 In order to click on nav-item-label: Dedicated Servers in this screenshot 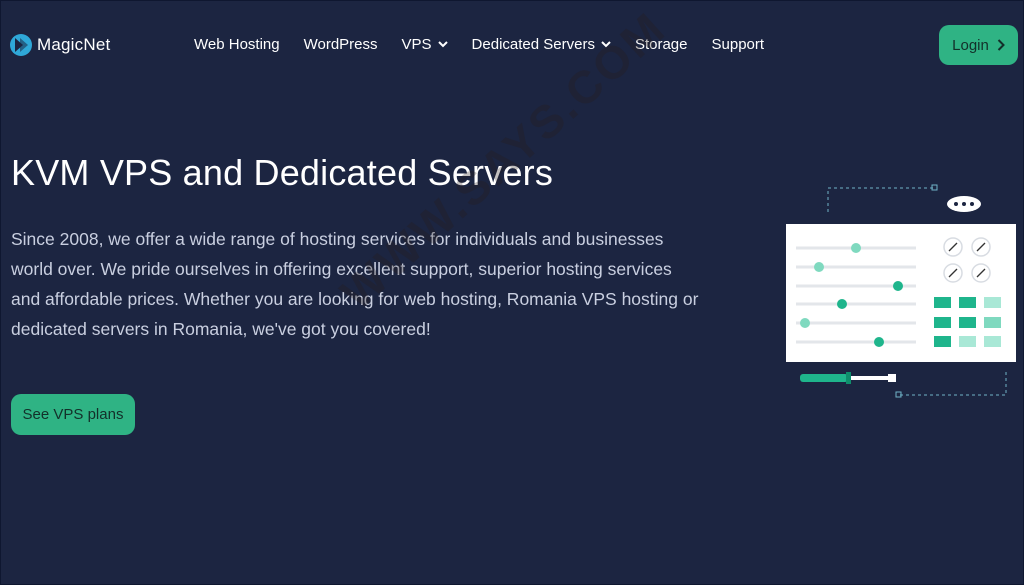, I will do `click(533, 44)`.